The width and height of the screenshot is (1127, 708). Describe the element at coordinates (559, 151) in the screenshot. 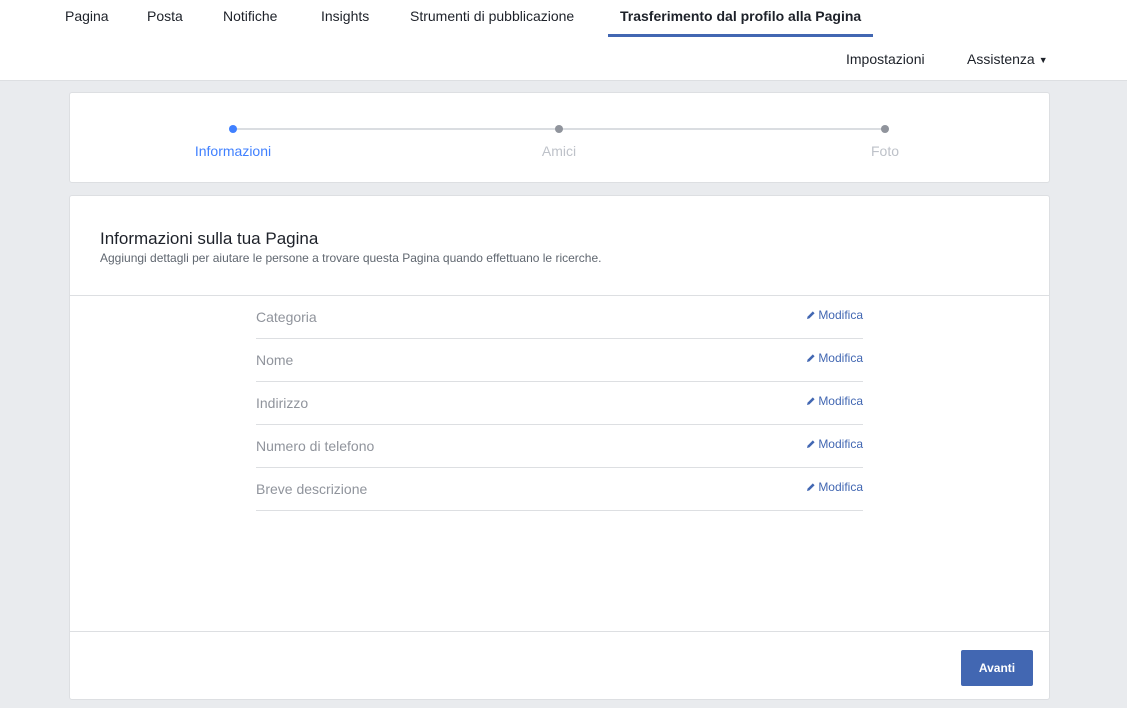

I see `step-label-amici: Amici` at that location.